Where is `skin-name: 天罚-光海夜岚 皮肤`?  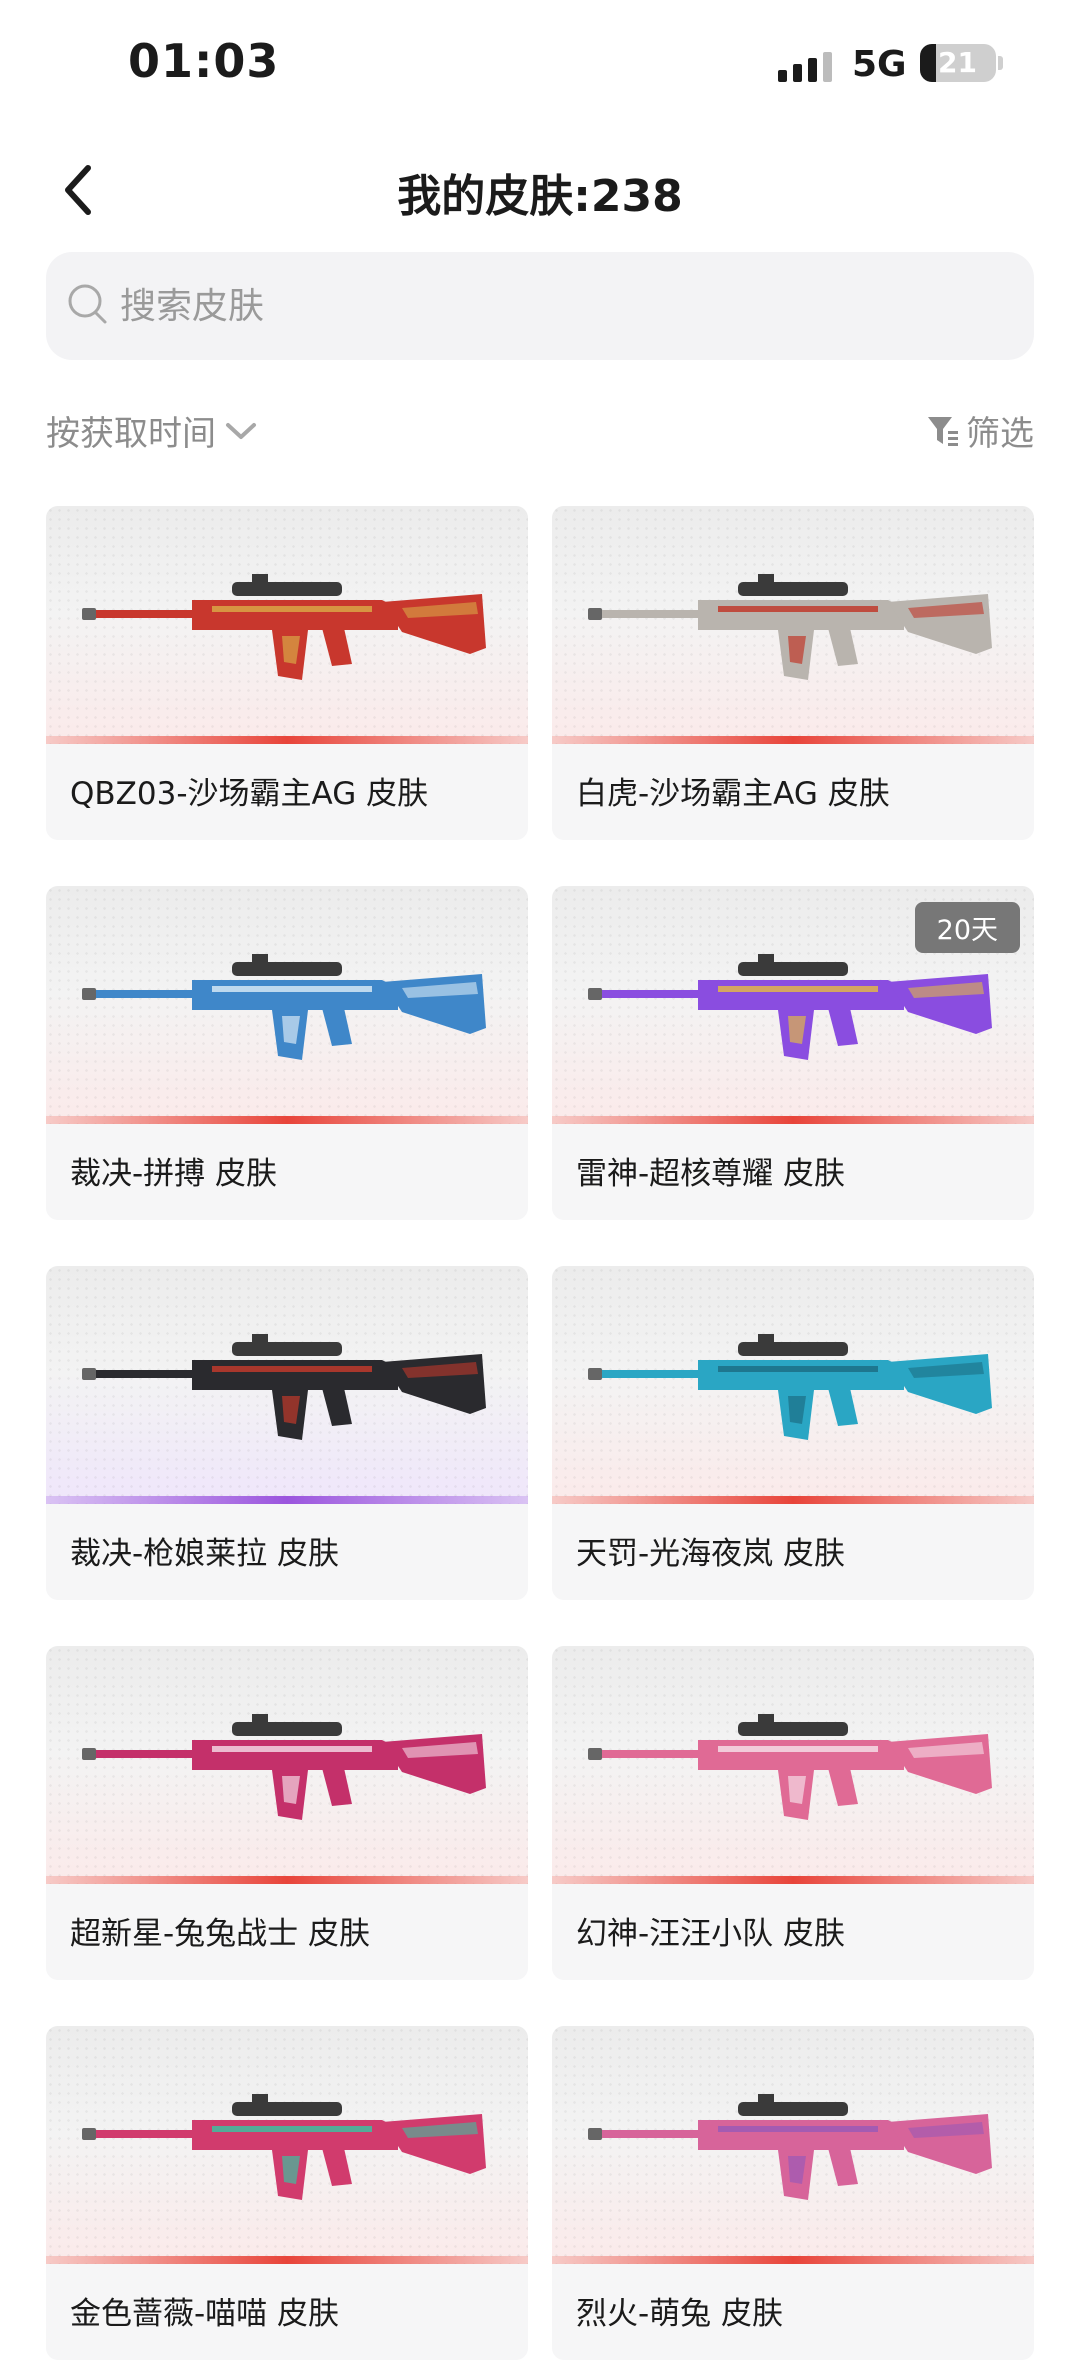
skin-name: 天罚-光海夜岚 皮肤 is located at coordinates (711, 1554).